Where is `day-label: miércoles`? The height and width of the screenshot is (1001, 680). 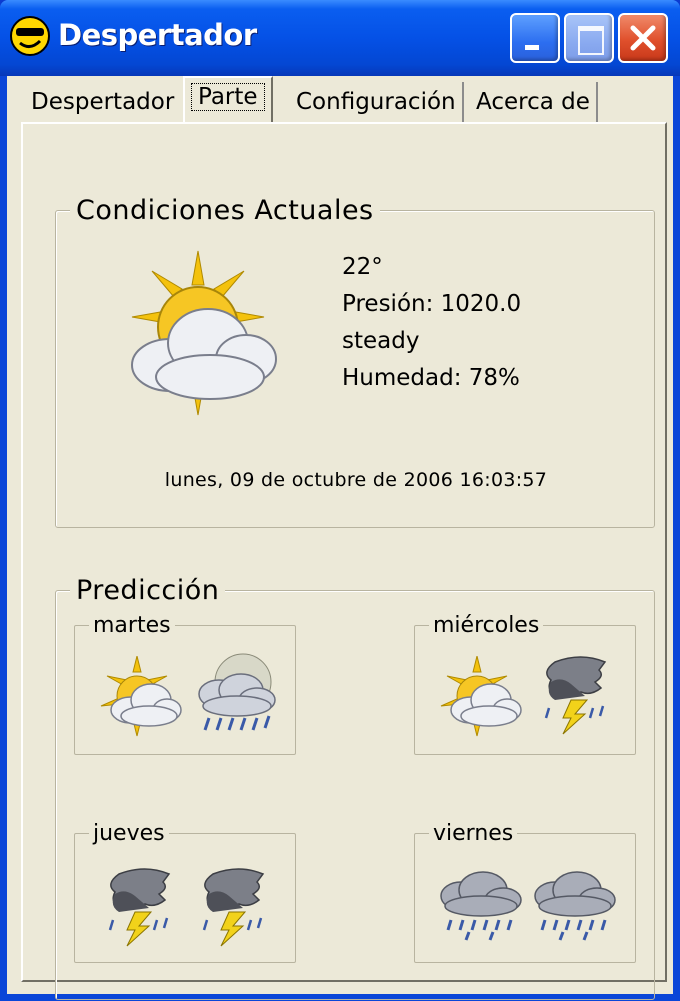
day-label: miércoles is located at coordinates (486, 625).